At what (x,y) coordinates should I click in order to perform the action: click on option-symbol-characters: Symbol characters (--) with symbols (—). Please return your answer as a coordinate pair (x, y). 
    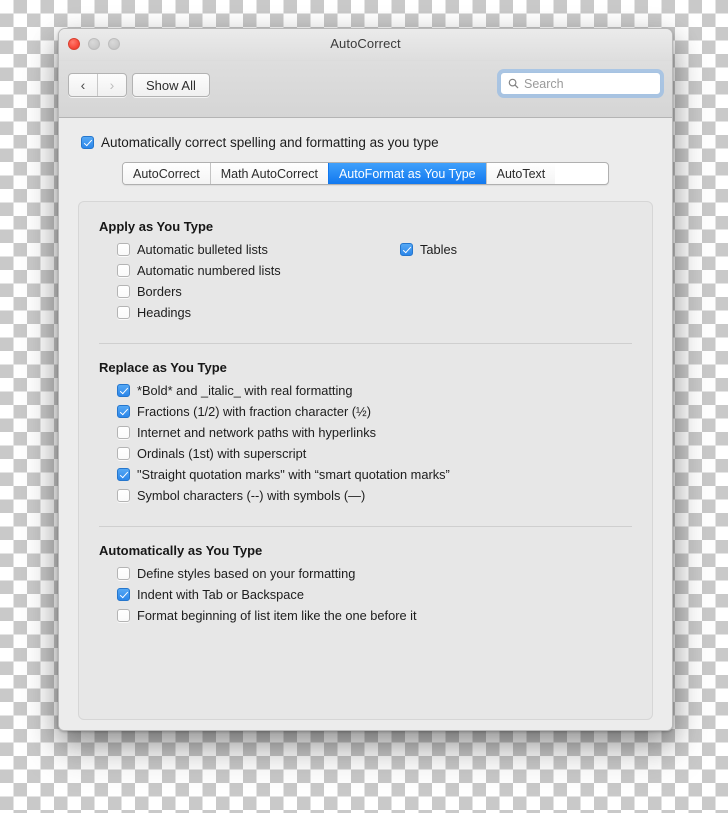
    Looking at the image, I should click on (365, 495).